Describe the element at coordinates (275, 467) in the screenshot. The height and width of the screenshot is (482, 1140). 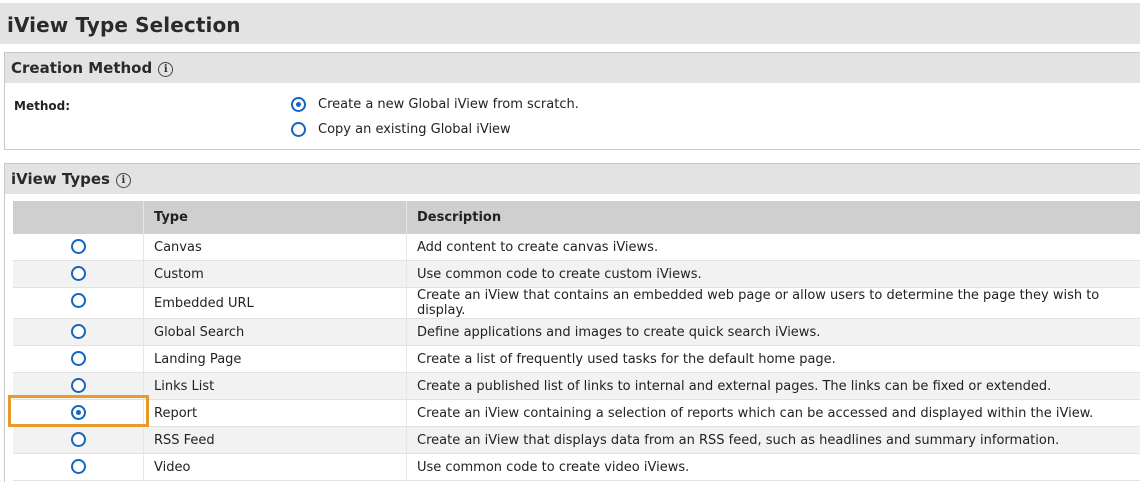
I see `type-cell: Video` at that location.